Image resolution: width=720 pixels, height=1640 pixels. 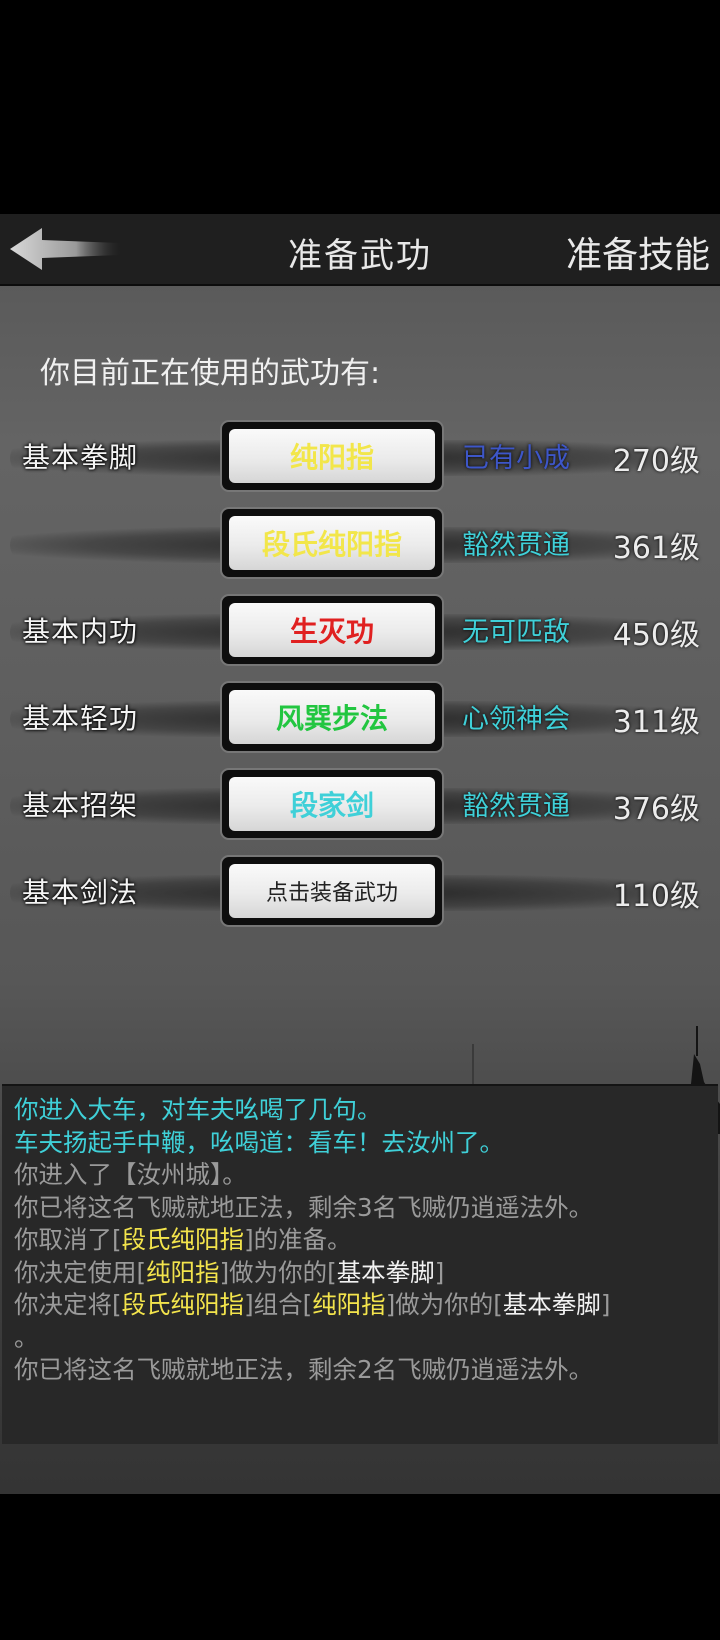 What do you see at coordinates (80, 1272) in the screenshot?
I see `log-text: 你决定使用[` at bounding box center [80, 1272].